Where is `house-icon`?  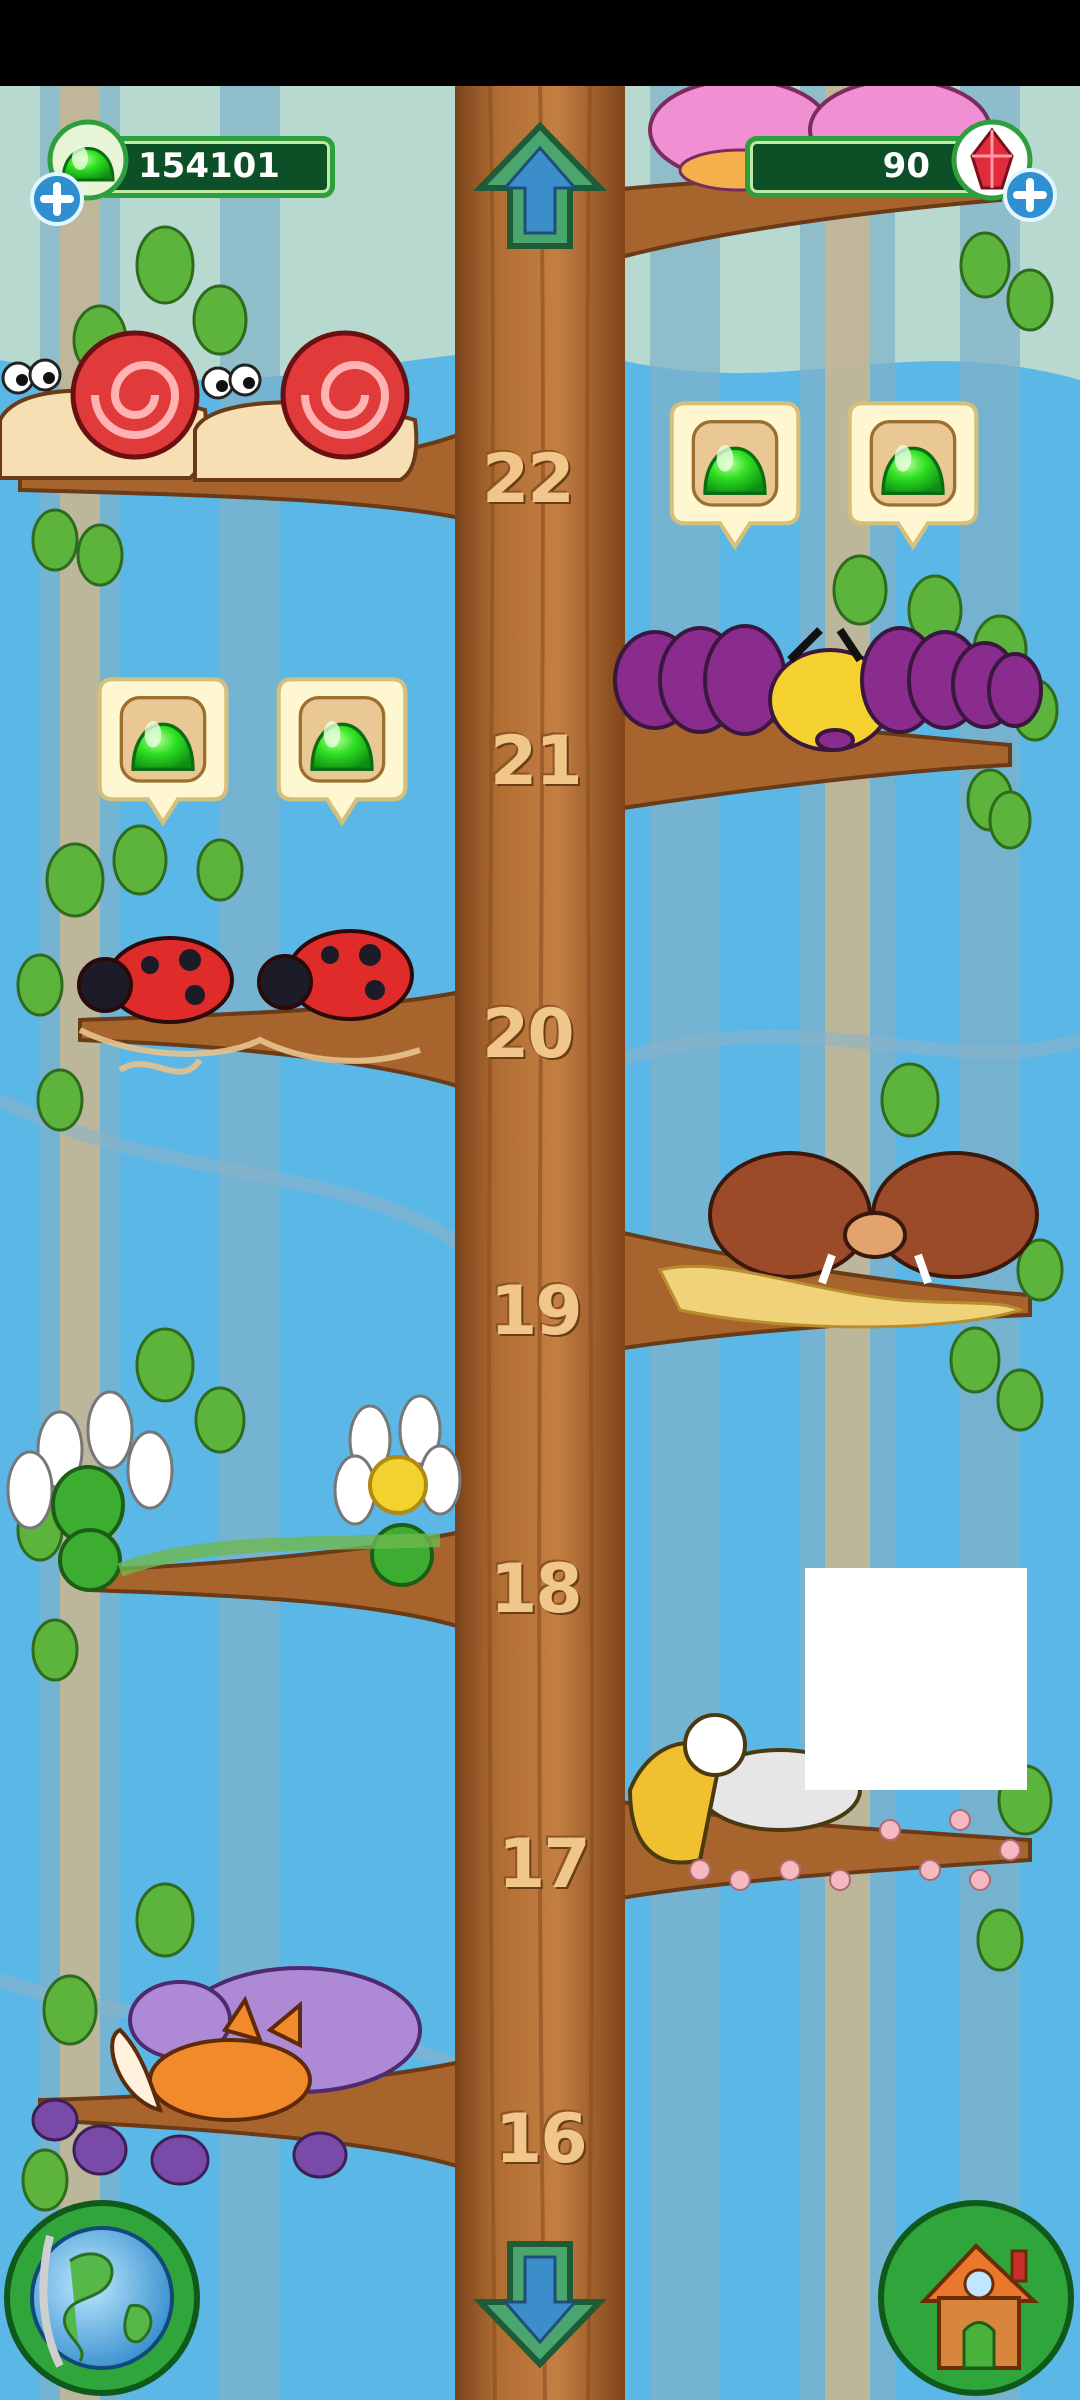
house-icon is located at coordinates (979, 2306).